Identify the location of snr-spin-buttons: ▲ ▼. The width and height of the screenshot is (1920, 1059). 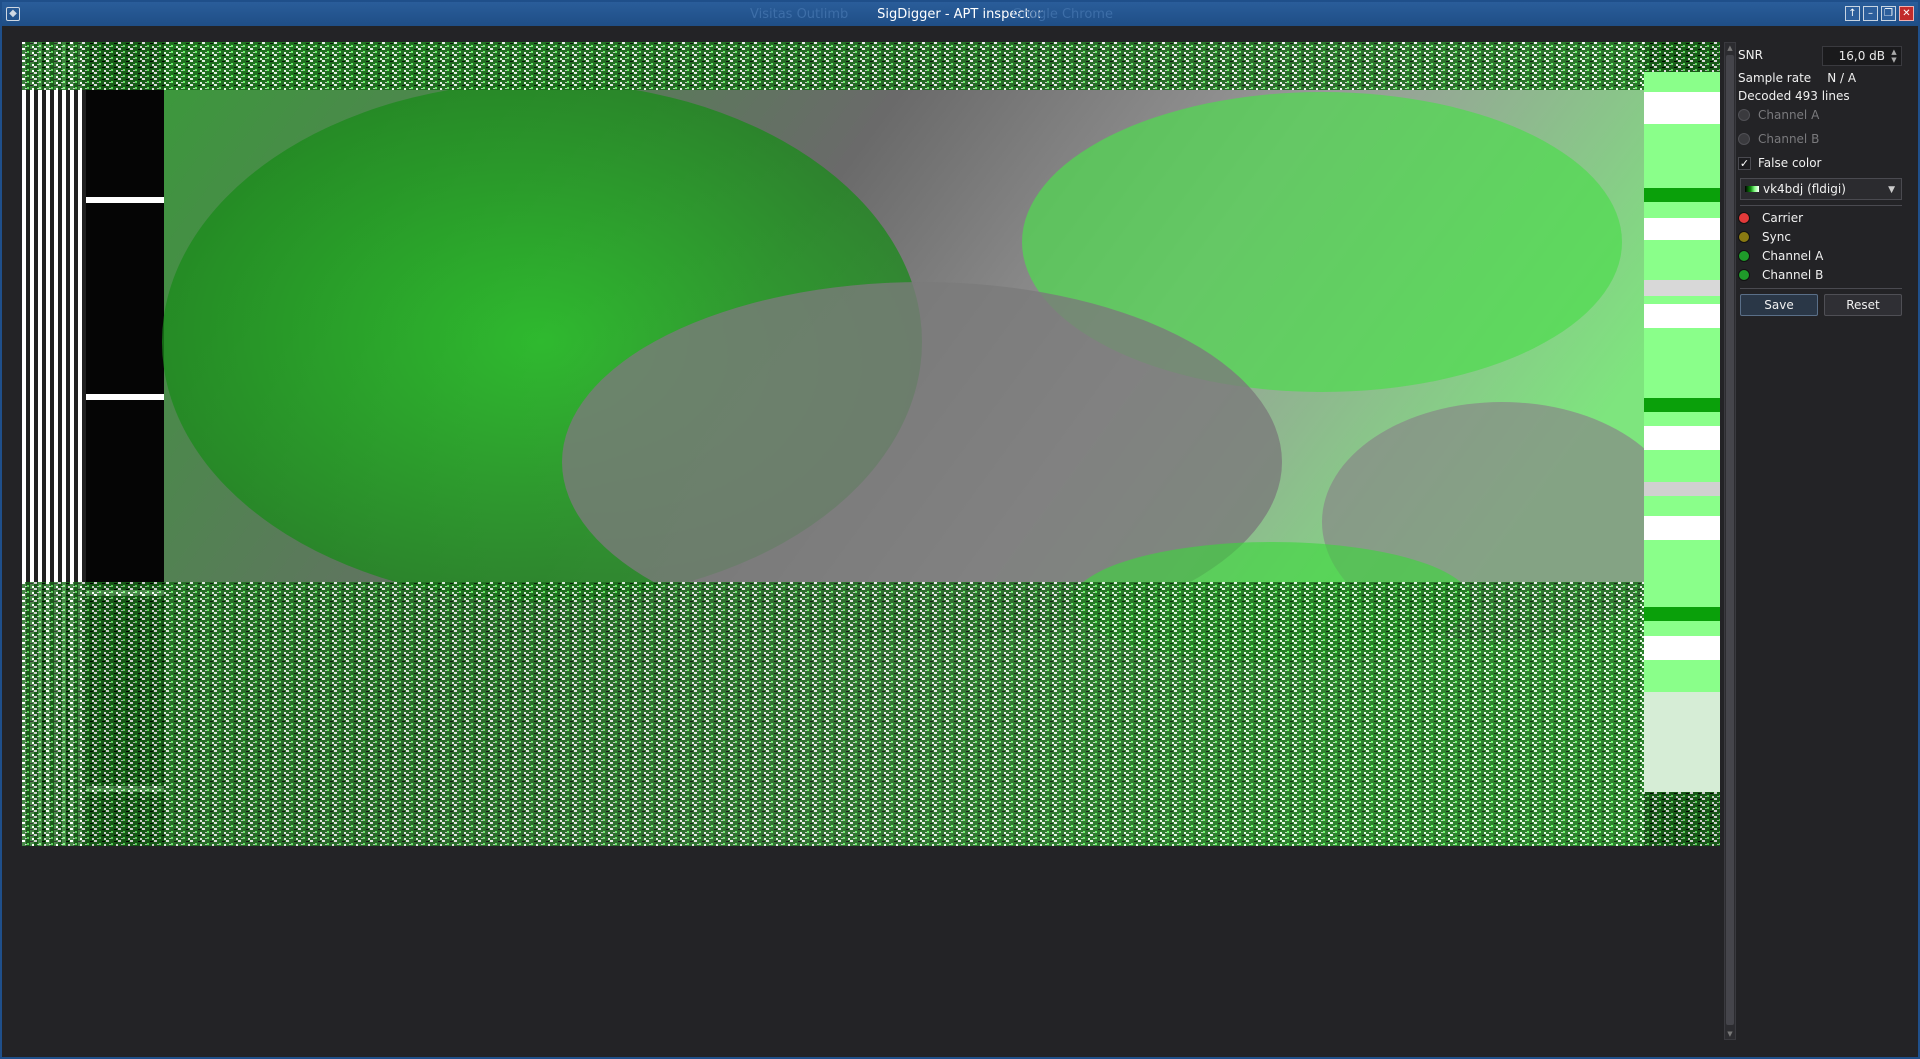
(1894, 56).